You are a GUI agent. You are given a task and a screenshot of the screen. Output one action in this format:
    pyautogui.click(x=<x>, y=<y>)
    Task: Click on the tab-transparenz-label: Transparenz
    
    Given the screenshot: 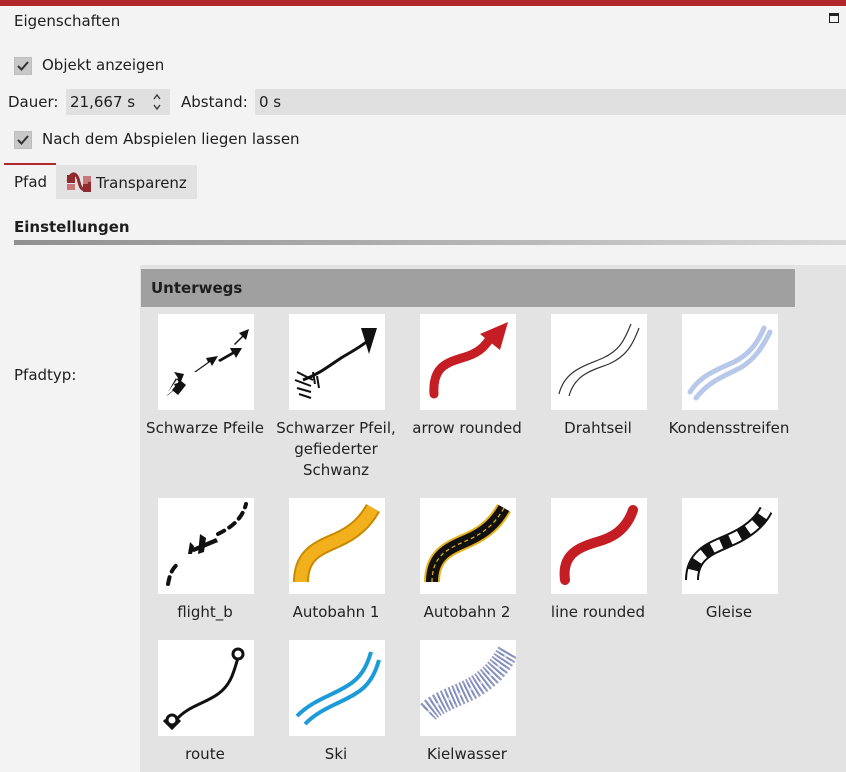 What is the action you would take?
    pyautogui.click(x=141, y=183)
    